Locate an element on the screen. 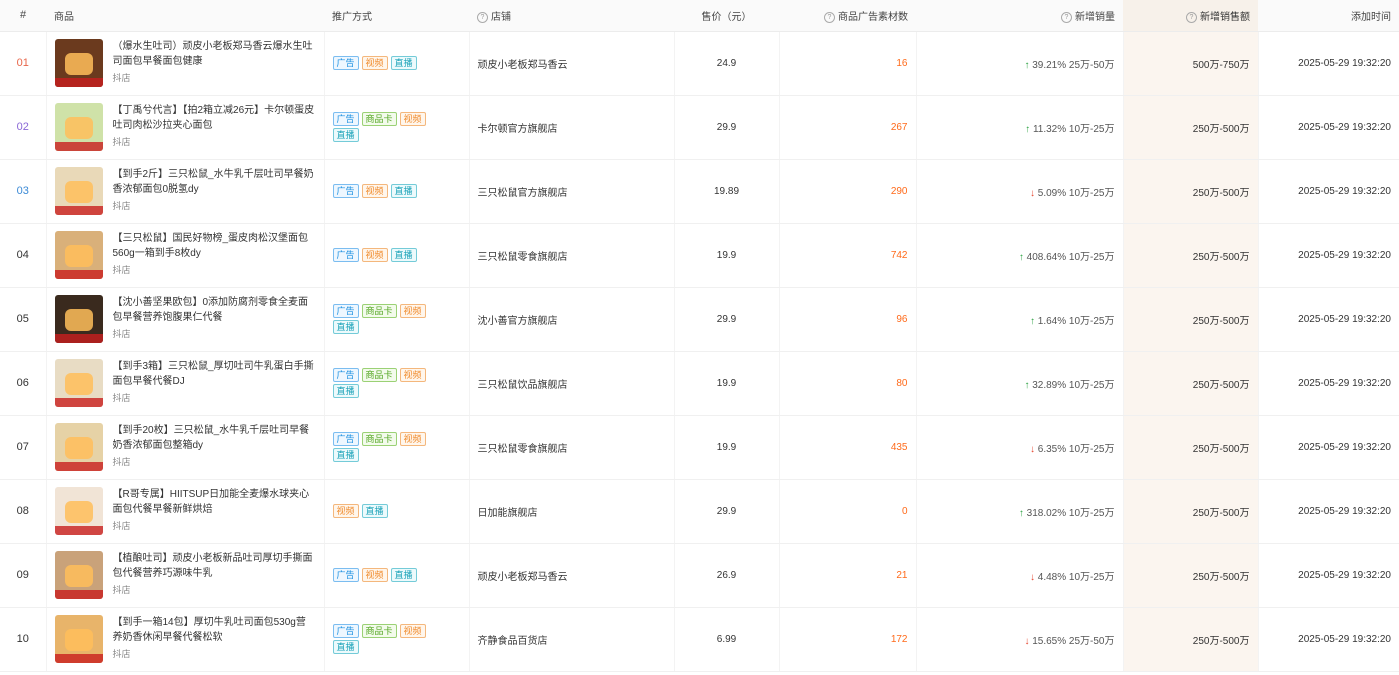 The height and width of the screenshot is (675, 1399). product-title: 【沈小善坚果欧包】0添加防腐剂零食全麦面包早餐营养饱腹果仁代餐 is located at coordinates (214, 310).